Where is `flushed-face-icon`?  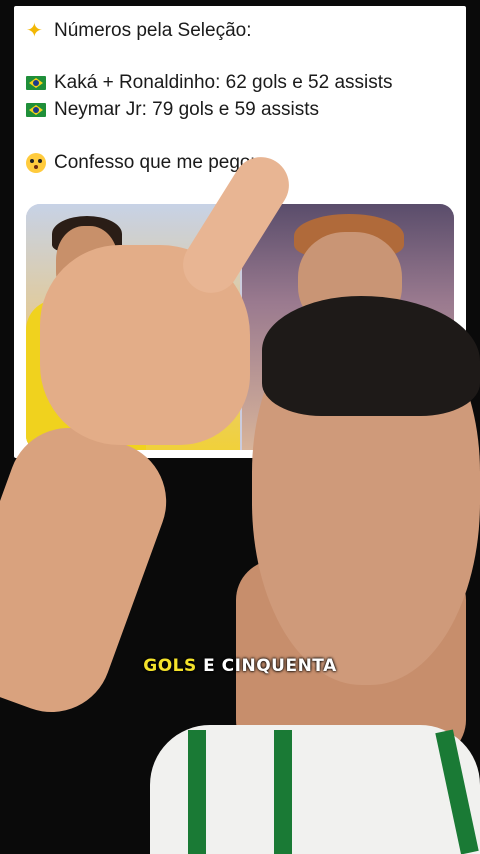 flushed-face-icon is located at coordinates (36, 163).